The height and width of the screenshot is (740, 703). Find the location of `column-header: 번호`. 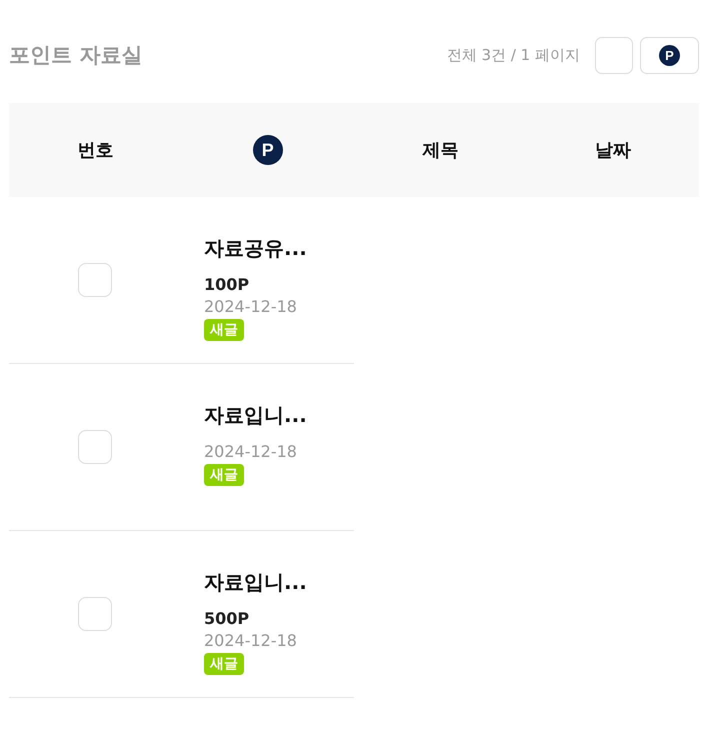

column-header: 번호 is located at coordinates (95, 150).